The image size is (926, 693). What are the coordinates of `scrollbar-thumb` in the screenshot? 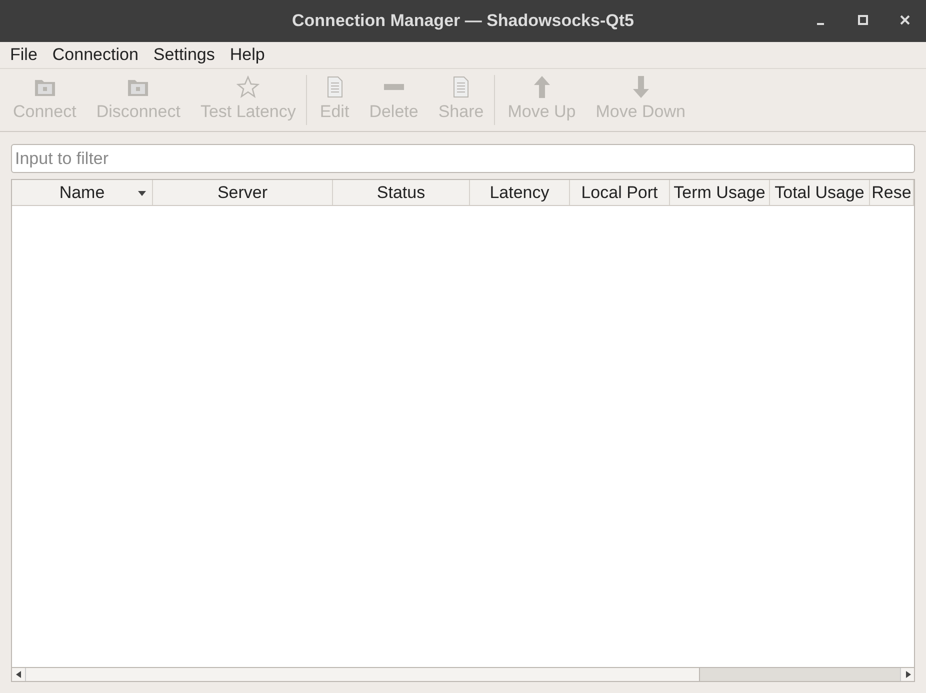 It's located at (799, 674).